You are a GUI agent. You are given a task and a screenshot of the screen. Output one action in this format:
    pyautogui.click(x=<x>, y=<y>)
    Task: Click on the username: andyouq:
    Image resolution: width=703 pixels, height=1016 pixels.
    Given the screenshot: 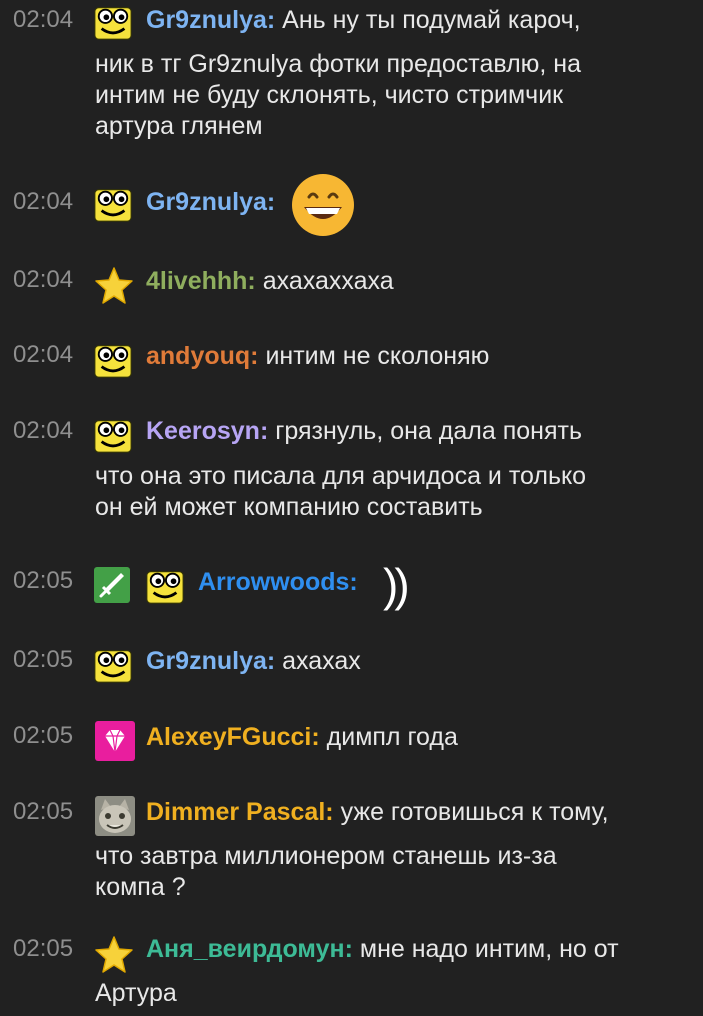 What is the action you would take?
    pyautogui.click(x=202, y=356)
    